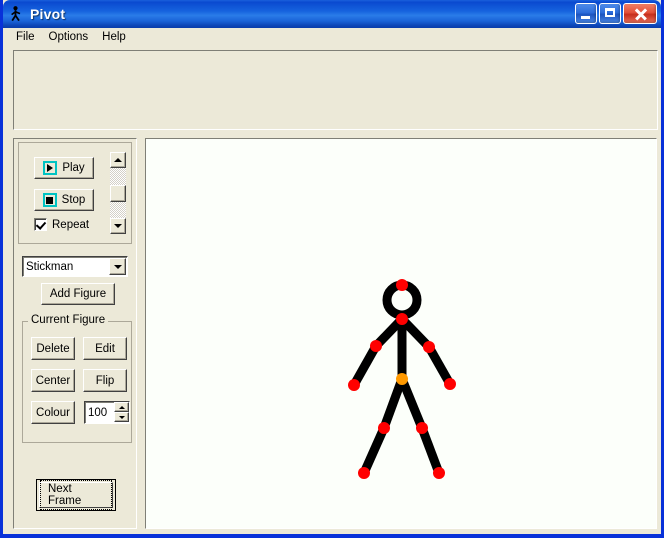 The image size is (664, 538). I want to click on center-button: Center, so click(53, 380).